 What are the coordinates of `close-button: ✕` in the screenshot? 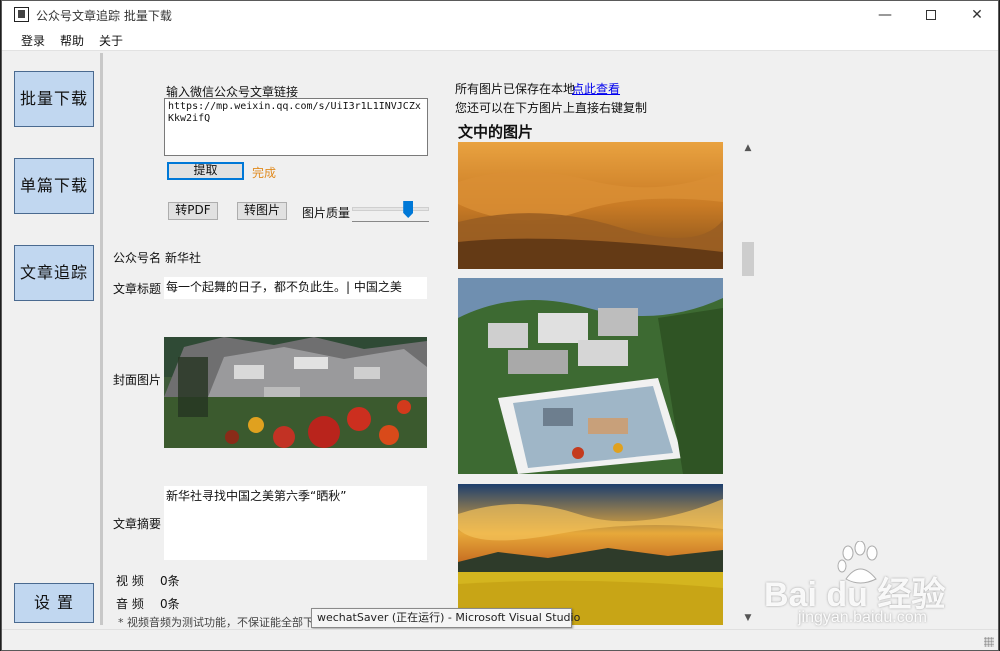 It's located at (976, 15).